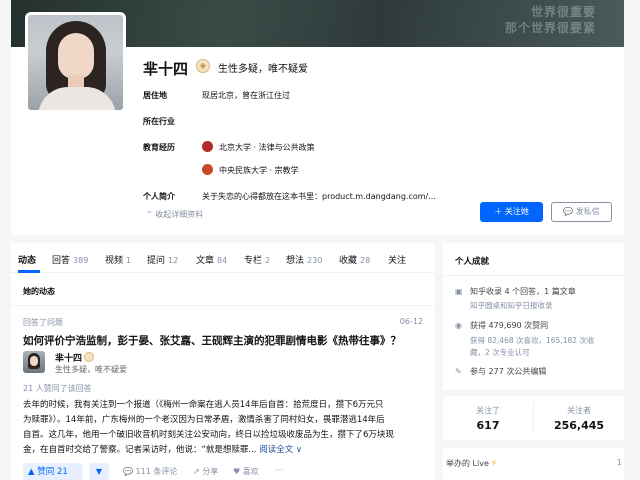  What do you see at coordinates (268, 260) in the screenshot?
I see `tab-count: 2` at bounding box center [268, 260].